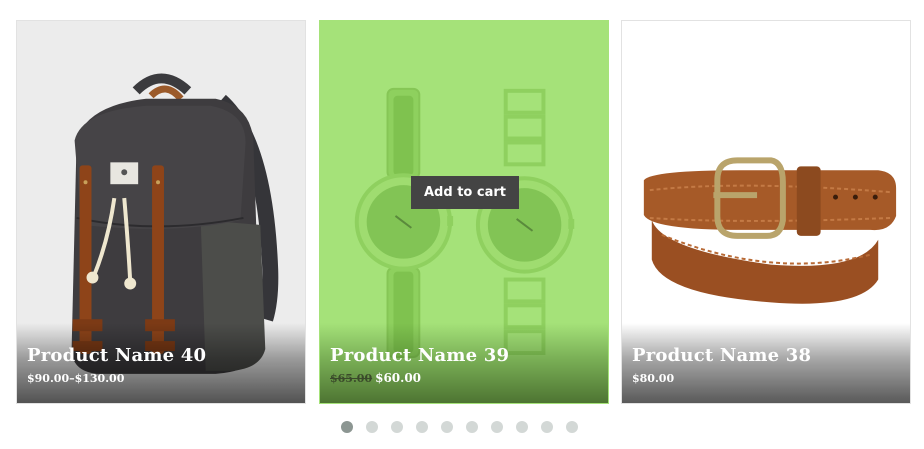 The width and height of the screenshot is (924, 449). Describe the element at coordinates (116, 355) in the screenshot. I see `product-title: Product Name 40` at that location.